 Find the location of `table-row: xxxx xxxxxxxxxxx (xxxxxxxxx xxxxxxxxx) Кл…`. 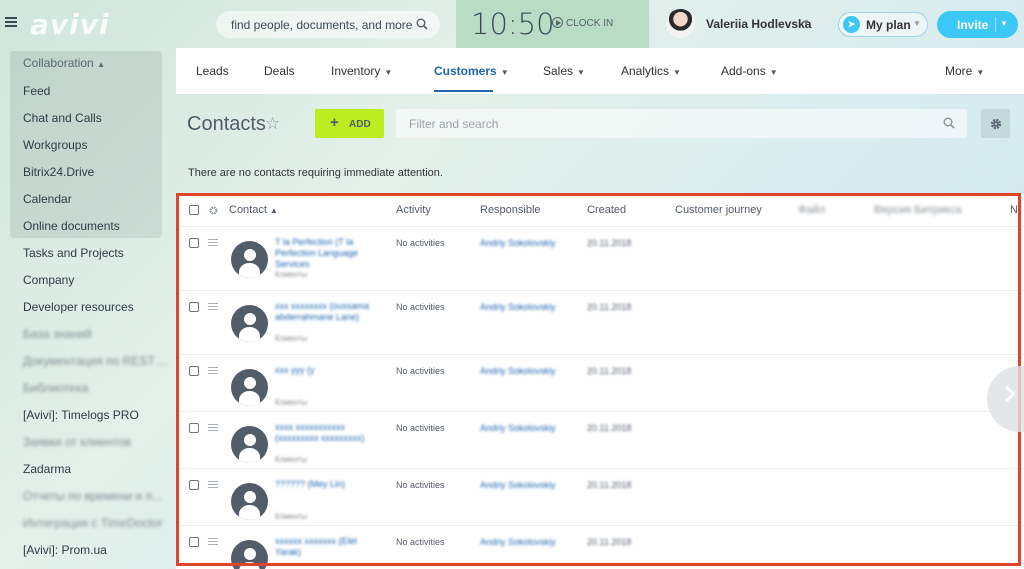

table-row: xxxx xxxxxxxxxxx (xxxxxxxxx xxxxxxxxx) Кл… is located at coordinates (600, 444).